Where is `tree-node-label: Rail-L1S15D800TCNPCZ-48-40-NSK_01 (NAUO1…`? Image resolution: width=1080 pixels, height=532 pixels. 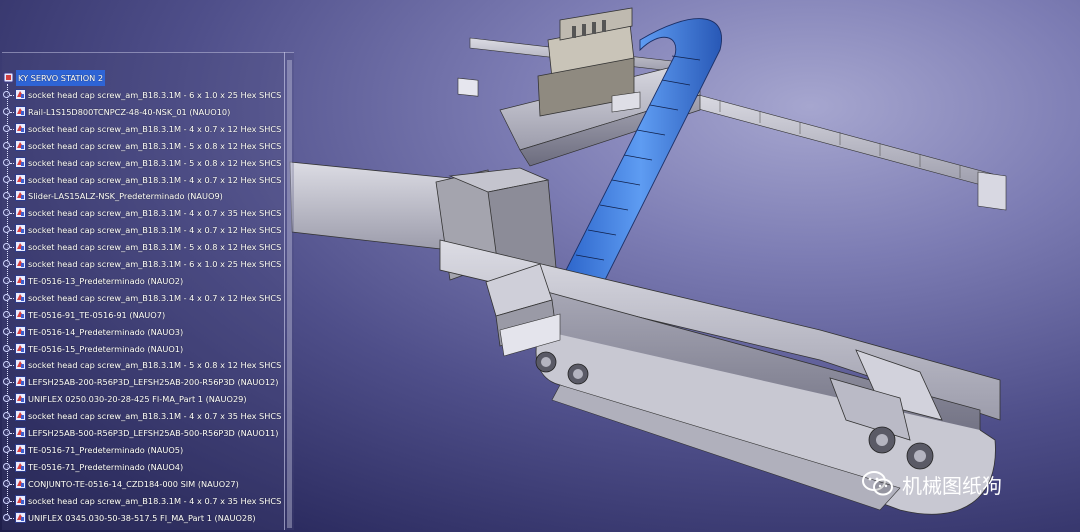 tree-node-label: Rail-L1S15D800TCNPCZ-48-40-NSK_01 (NAUO1… is located at coordinates (129, 111).